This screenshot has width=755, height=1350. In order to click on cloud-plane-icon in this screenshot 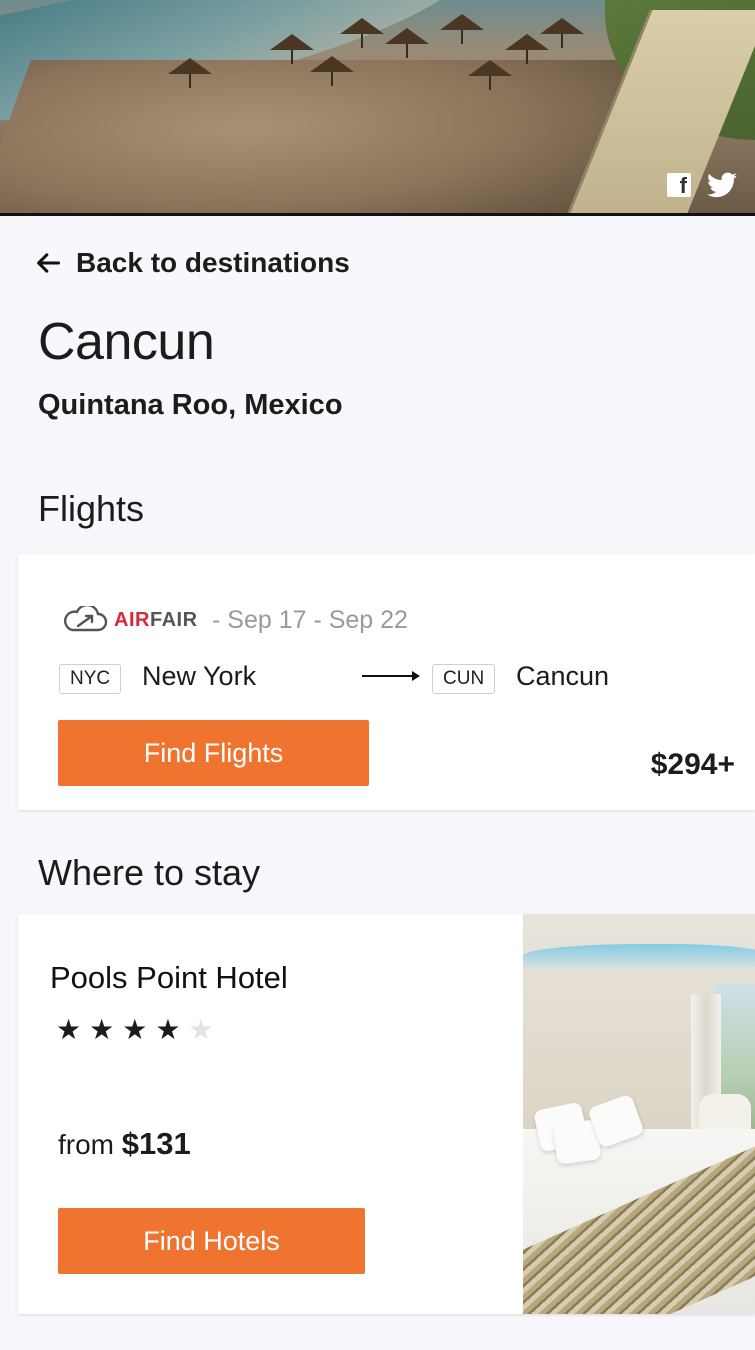, I will do `click(85, 619)`.